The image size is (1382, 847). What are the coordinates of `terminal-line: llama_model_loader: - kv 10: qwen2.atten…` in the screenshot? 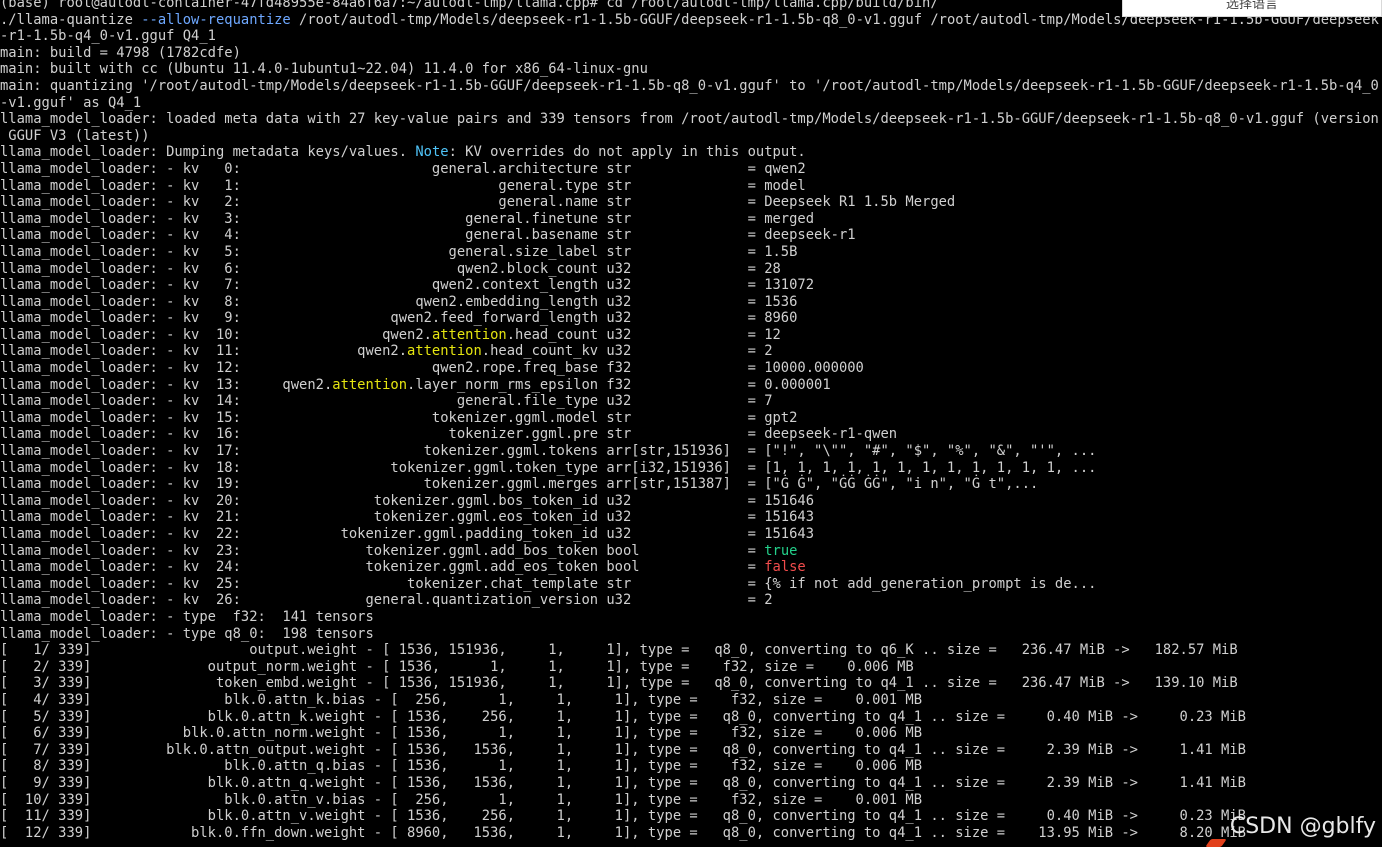 It's located at (689, 335).